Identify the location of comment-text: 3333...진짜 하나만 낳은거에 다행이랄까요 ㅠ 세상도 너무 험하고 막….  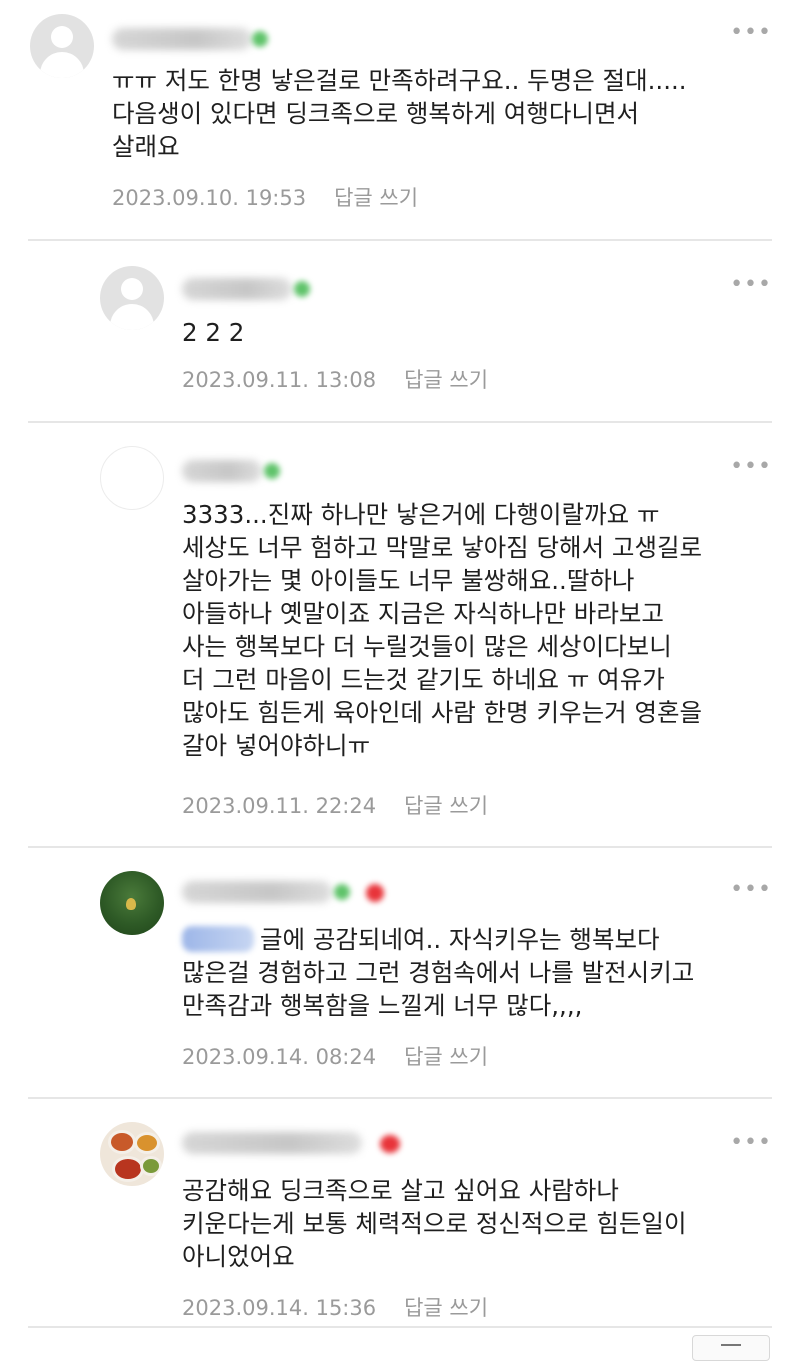
(442, 630).